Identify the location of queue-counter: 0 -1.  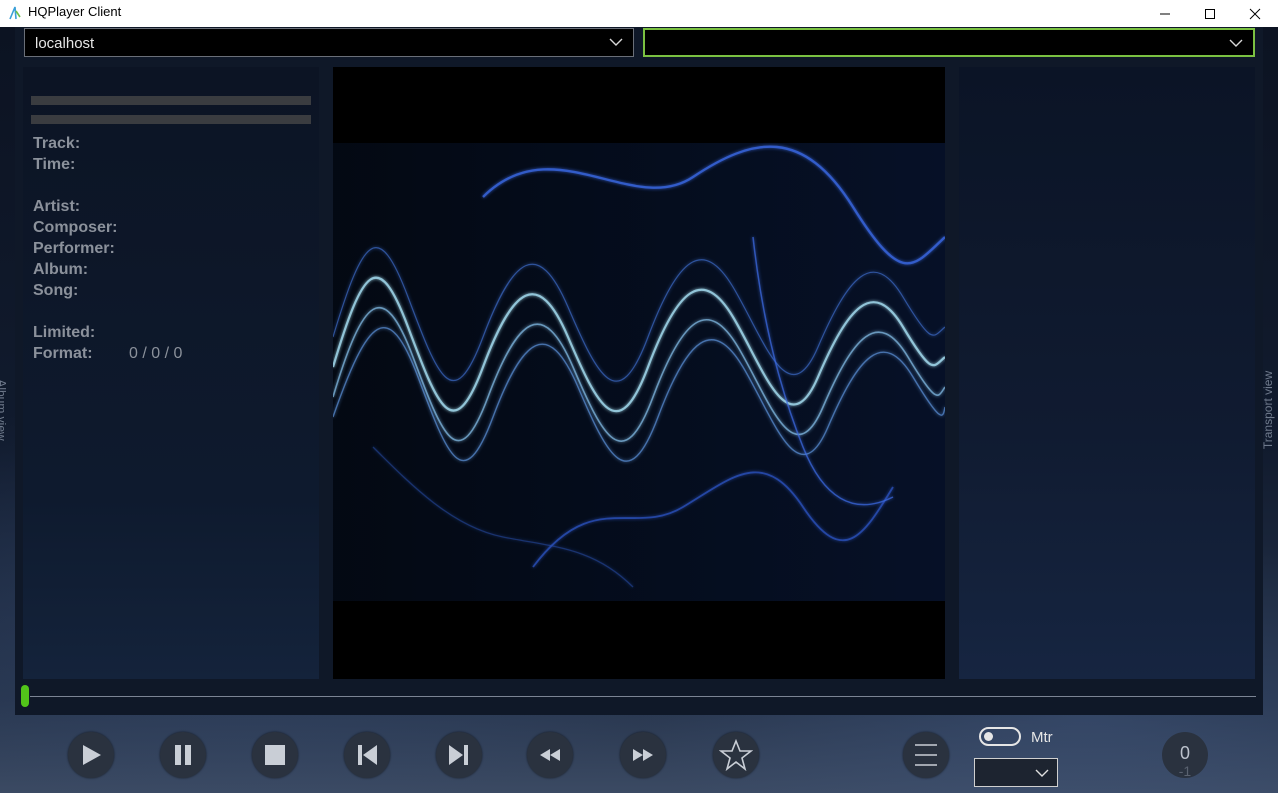
(1185, 755).